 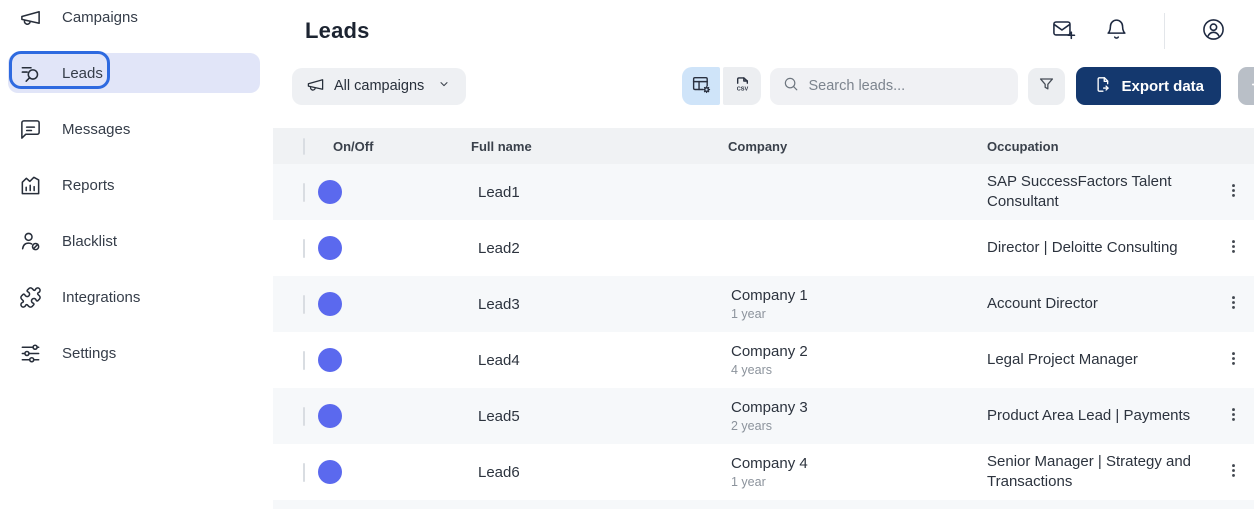 I want to click on divider, so click(x=1164, y=31).